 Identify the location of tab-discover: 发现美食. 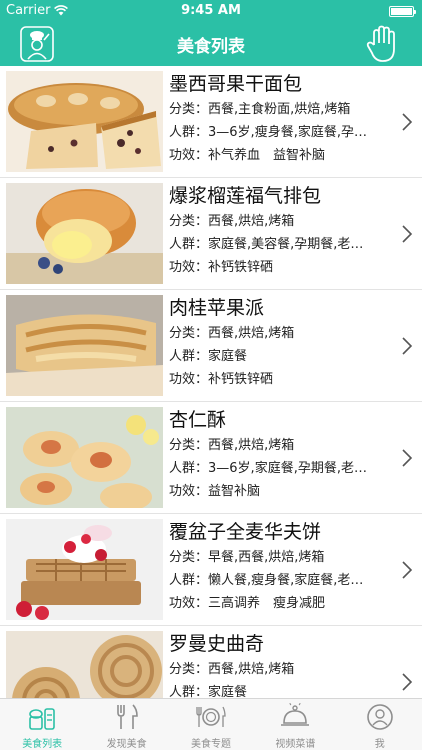
(126, 724).